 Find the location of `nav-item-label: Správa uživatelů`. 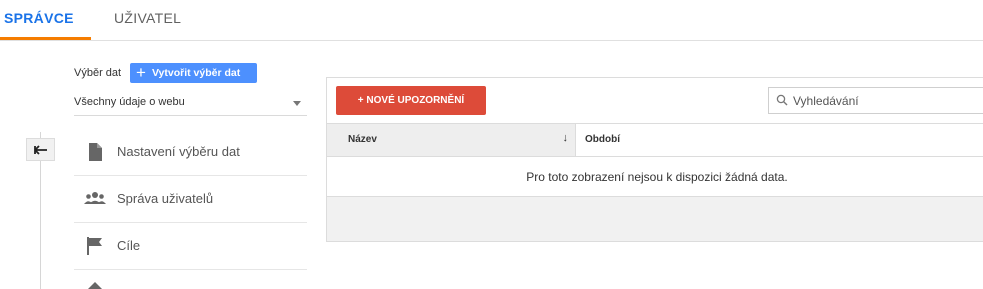

nav-item-label: Správa uživatelů is located at coordinates (165, 198).